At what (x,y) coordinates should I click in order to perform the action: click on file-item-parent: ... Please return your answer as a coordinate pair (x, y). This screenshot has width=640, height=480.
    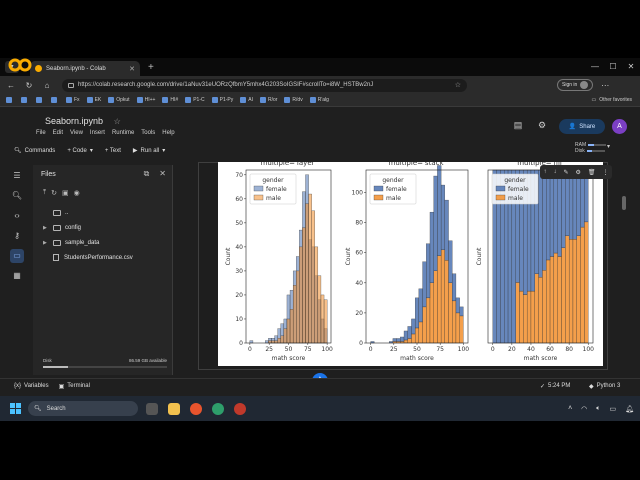
    Looking at the image, I should click on (107, 212).